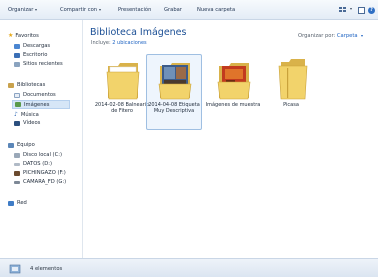  Describe the element at coordinates (18, 104) in the screenshot. I see `pictures-icon` at that location.